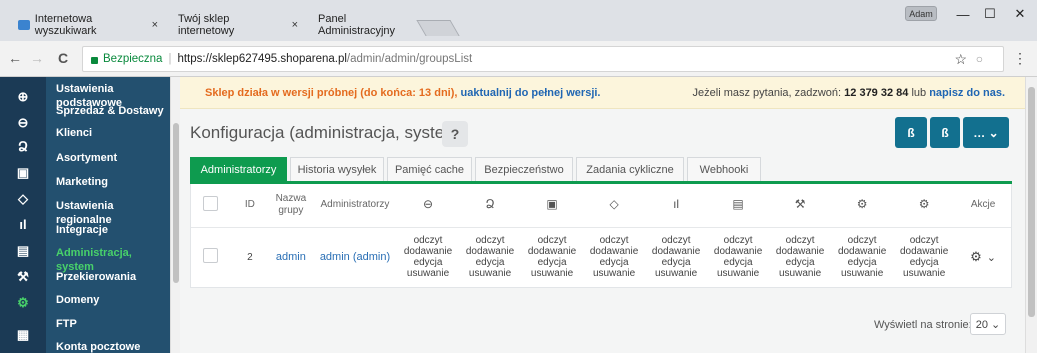 The width and height of the screenshot is (1037, 353). Describe the element at coordinates (113, 182) in the screenshot. I see `sidebar-item-marketing: Marketing` at that location.